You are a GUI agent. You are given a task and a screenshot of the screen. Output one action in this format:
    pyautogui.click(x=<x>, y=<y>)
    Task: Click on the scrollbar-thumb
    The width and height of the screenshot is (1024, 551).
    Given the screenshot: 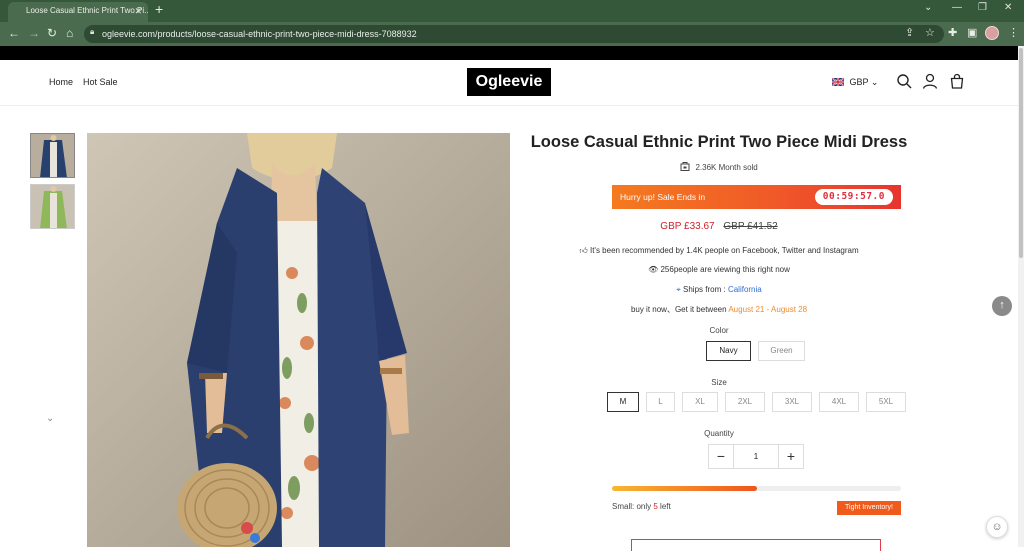 What is the action you would take?
    pyautogui.click(x=1021, y=153)
    